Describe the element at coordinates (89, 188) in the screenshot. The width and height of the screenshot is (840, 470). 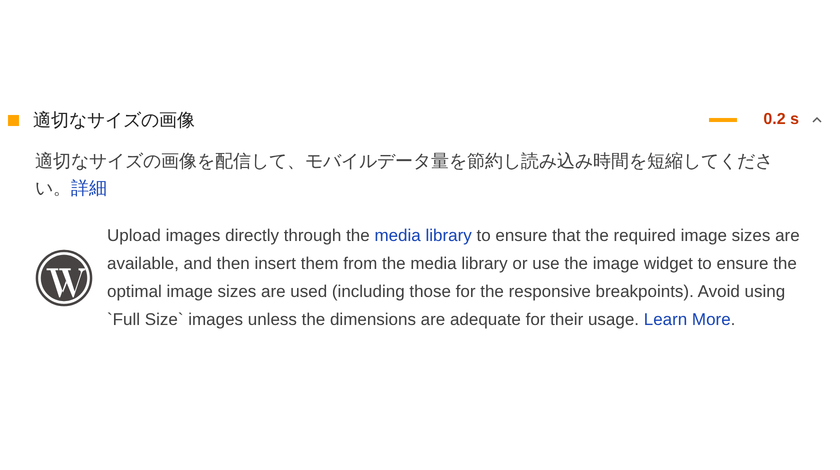
I see `text-link: 詳細` at that location.